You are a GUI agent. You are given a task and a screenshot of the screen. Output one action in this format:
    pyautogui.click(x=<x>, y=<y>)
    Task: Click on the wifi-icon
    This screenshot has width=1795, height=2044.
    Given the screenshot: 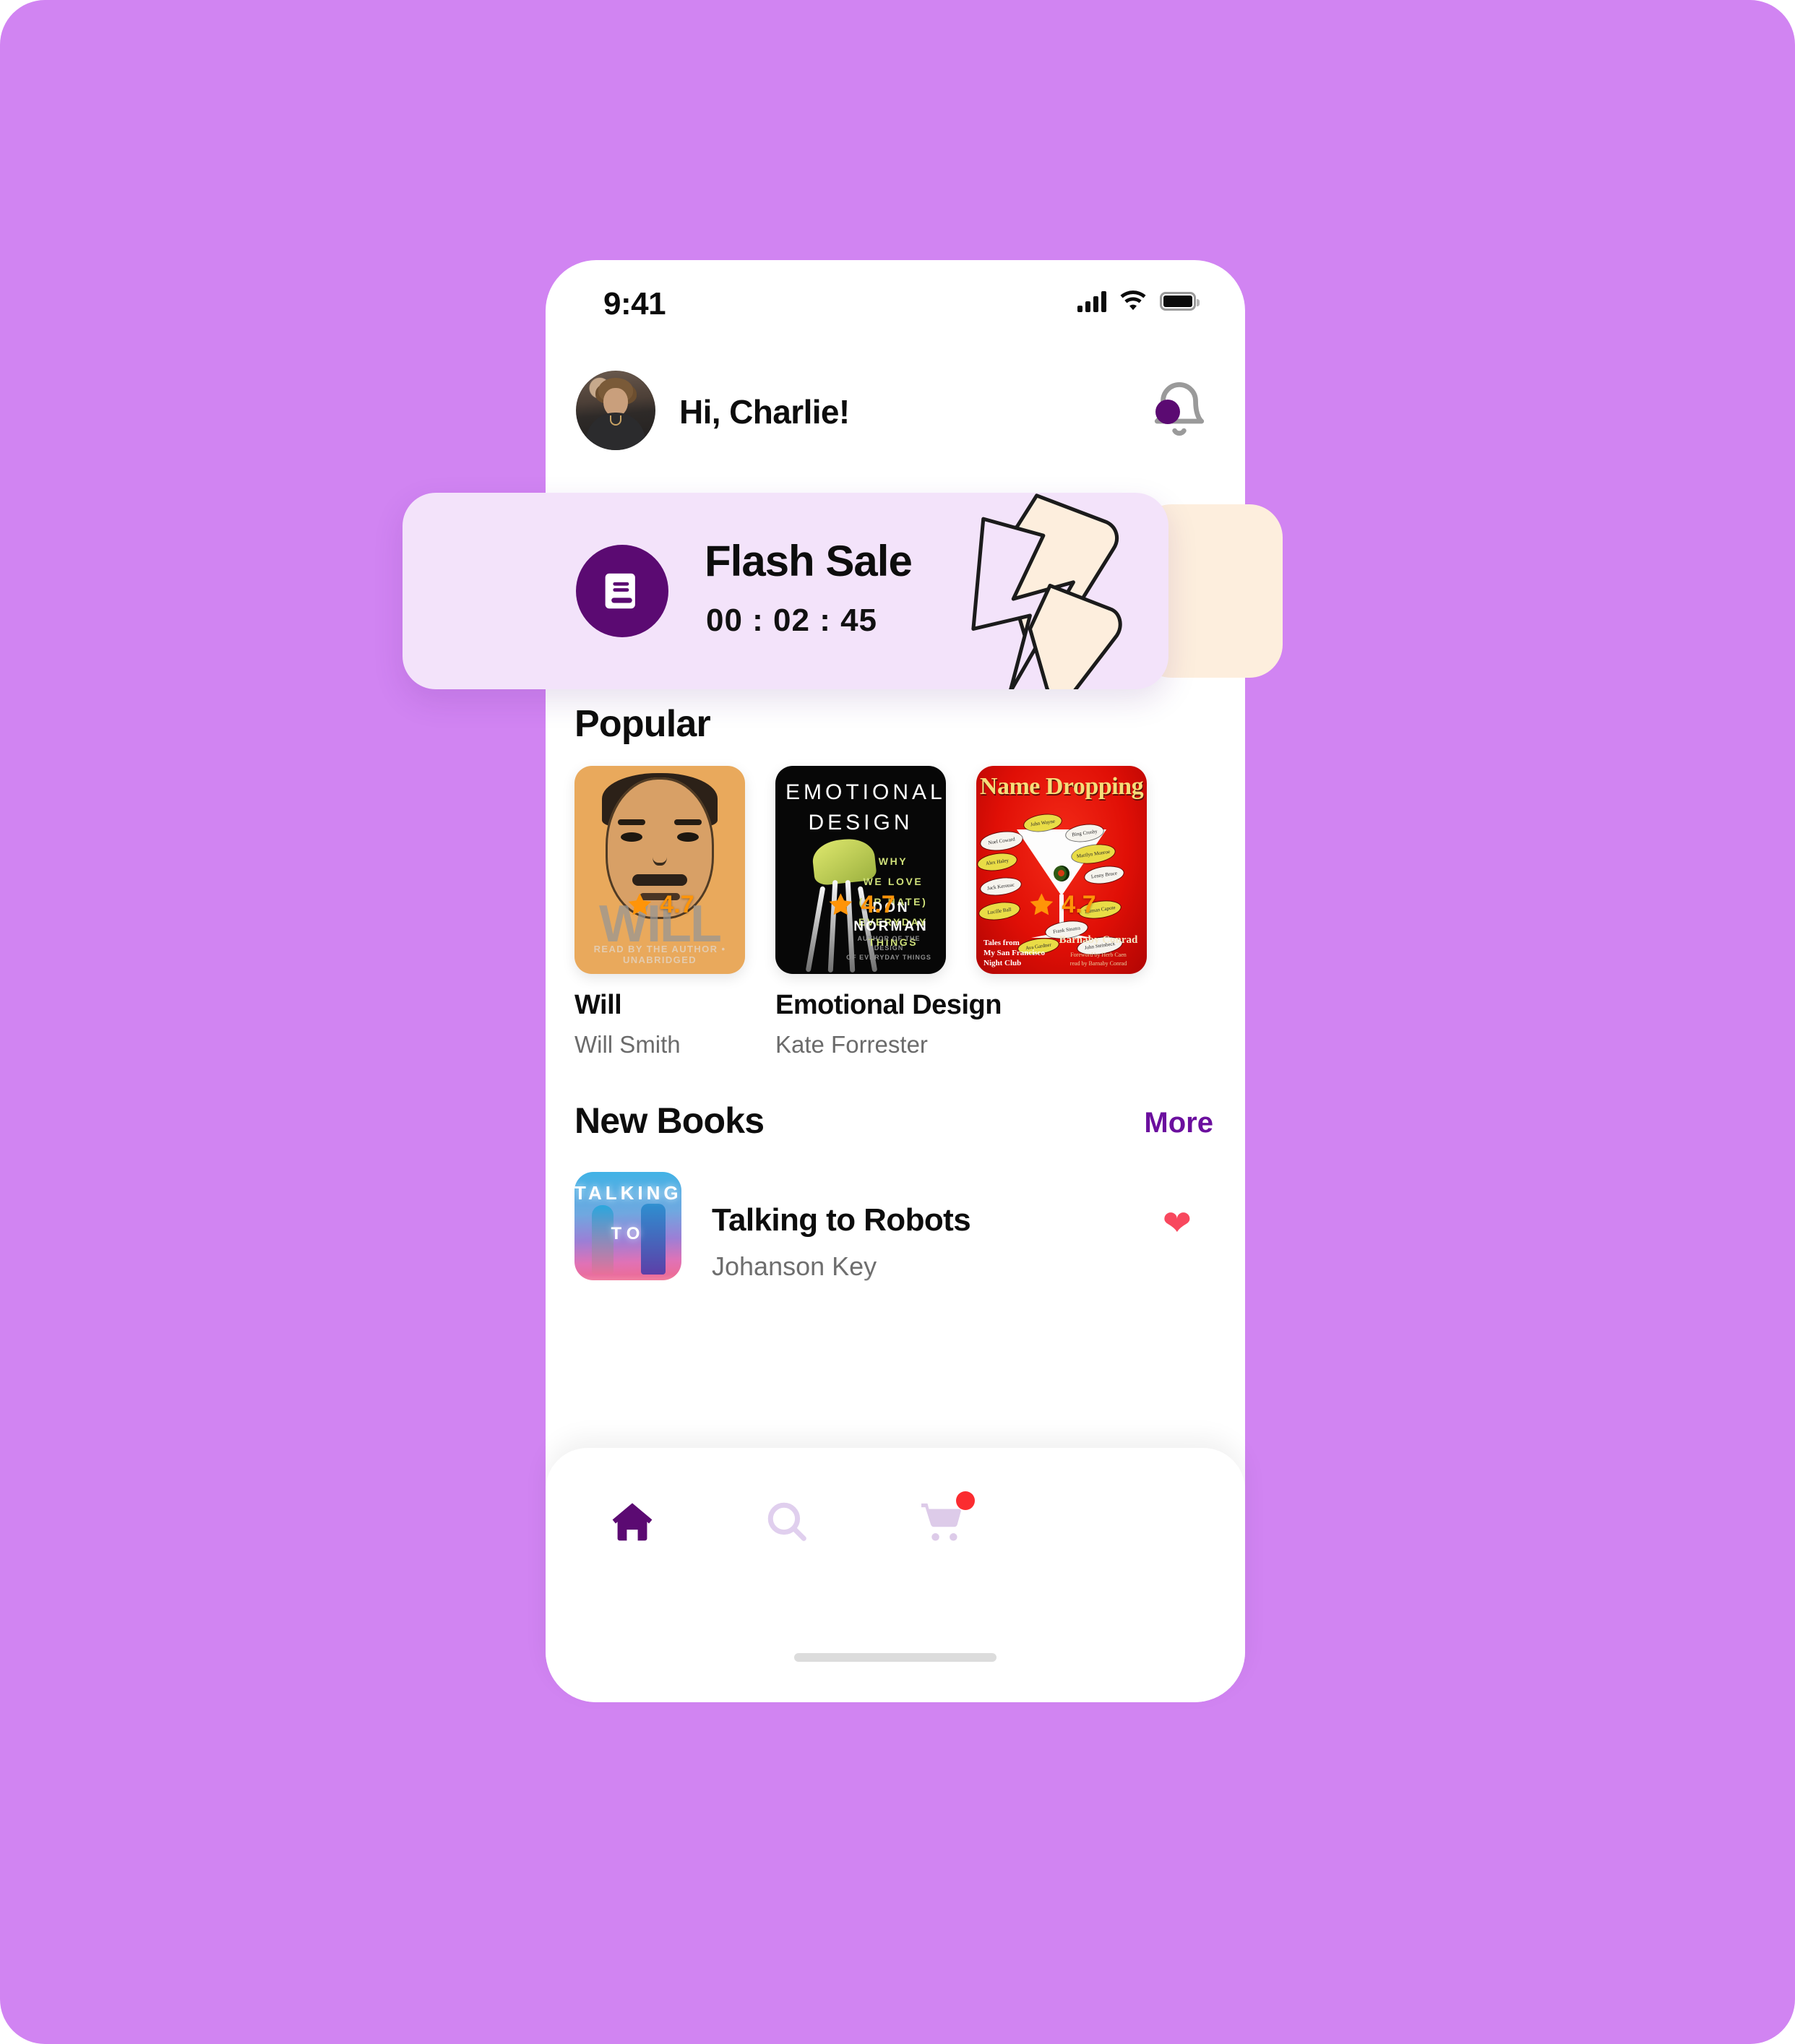 What is the action you would take?
    pyautogui.click(x=1133, y=300)
    